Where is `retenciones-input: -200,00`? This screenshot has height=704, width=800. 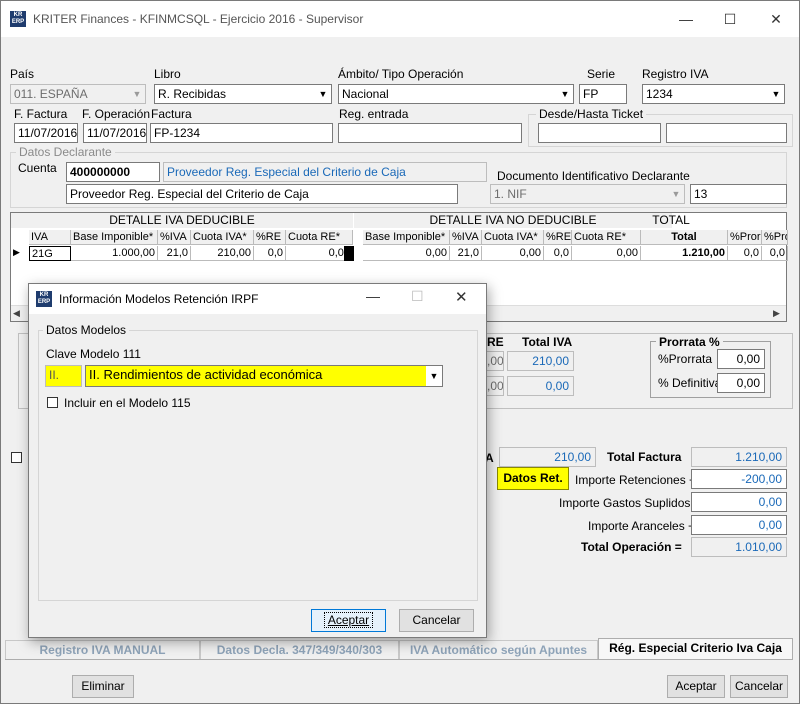
retenciones-input: -200,00 is located at coordinates (739, 479).